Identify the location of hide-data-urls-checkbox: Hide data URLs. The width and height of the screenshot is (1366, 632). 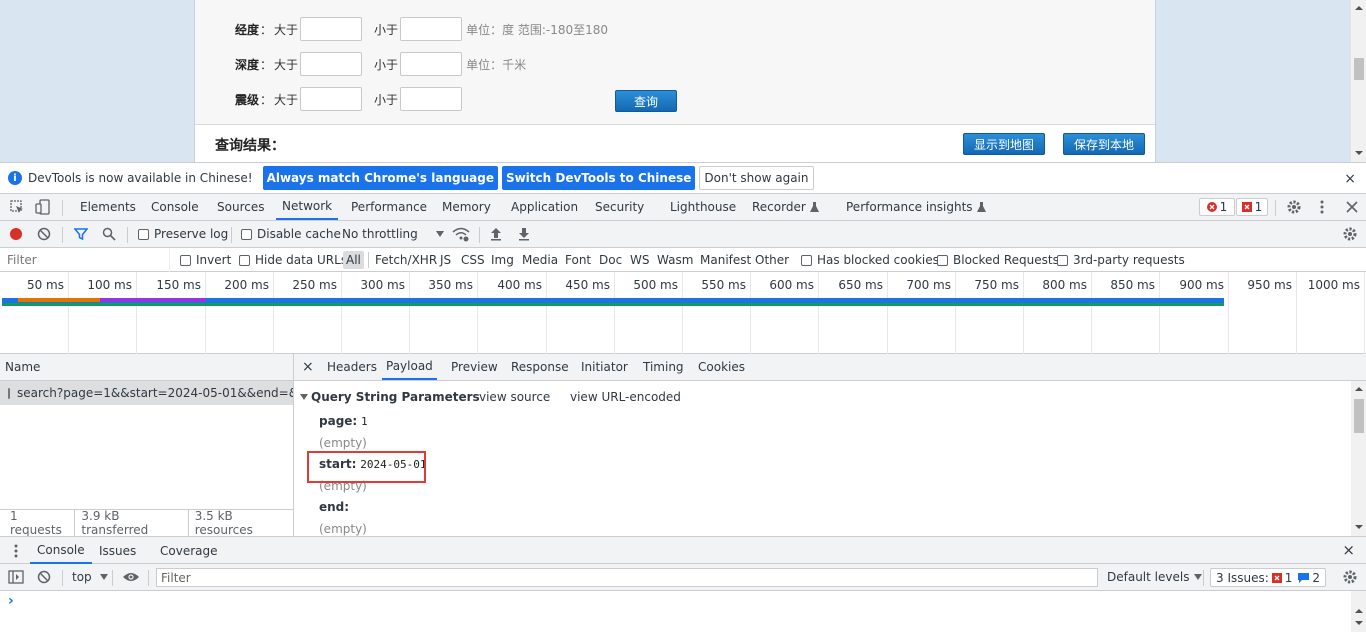
(293, 260).